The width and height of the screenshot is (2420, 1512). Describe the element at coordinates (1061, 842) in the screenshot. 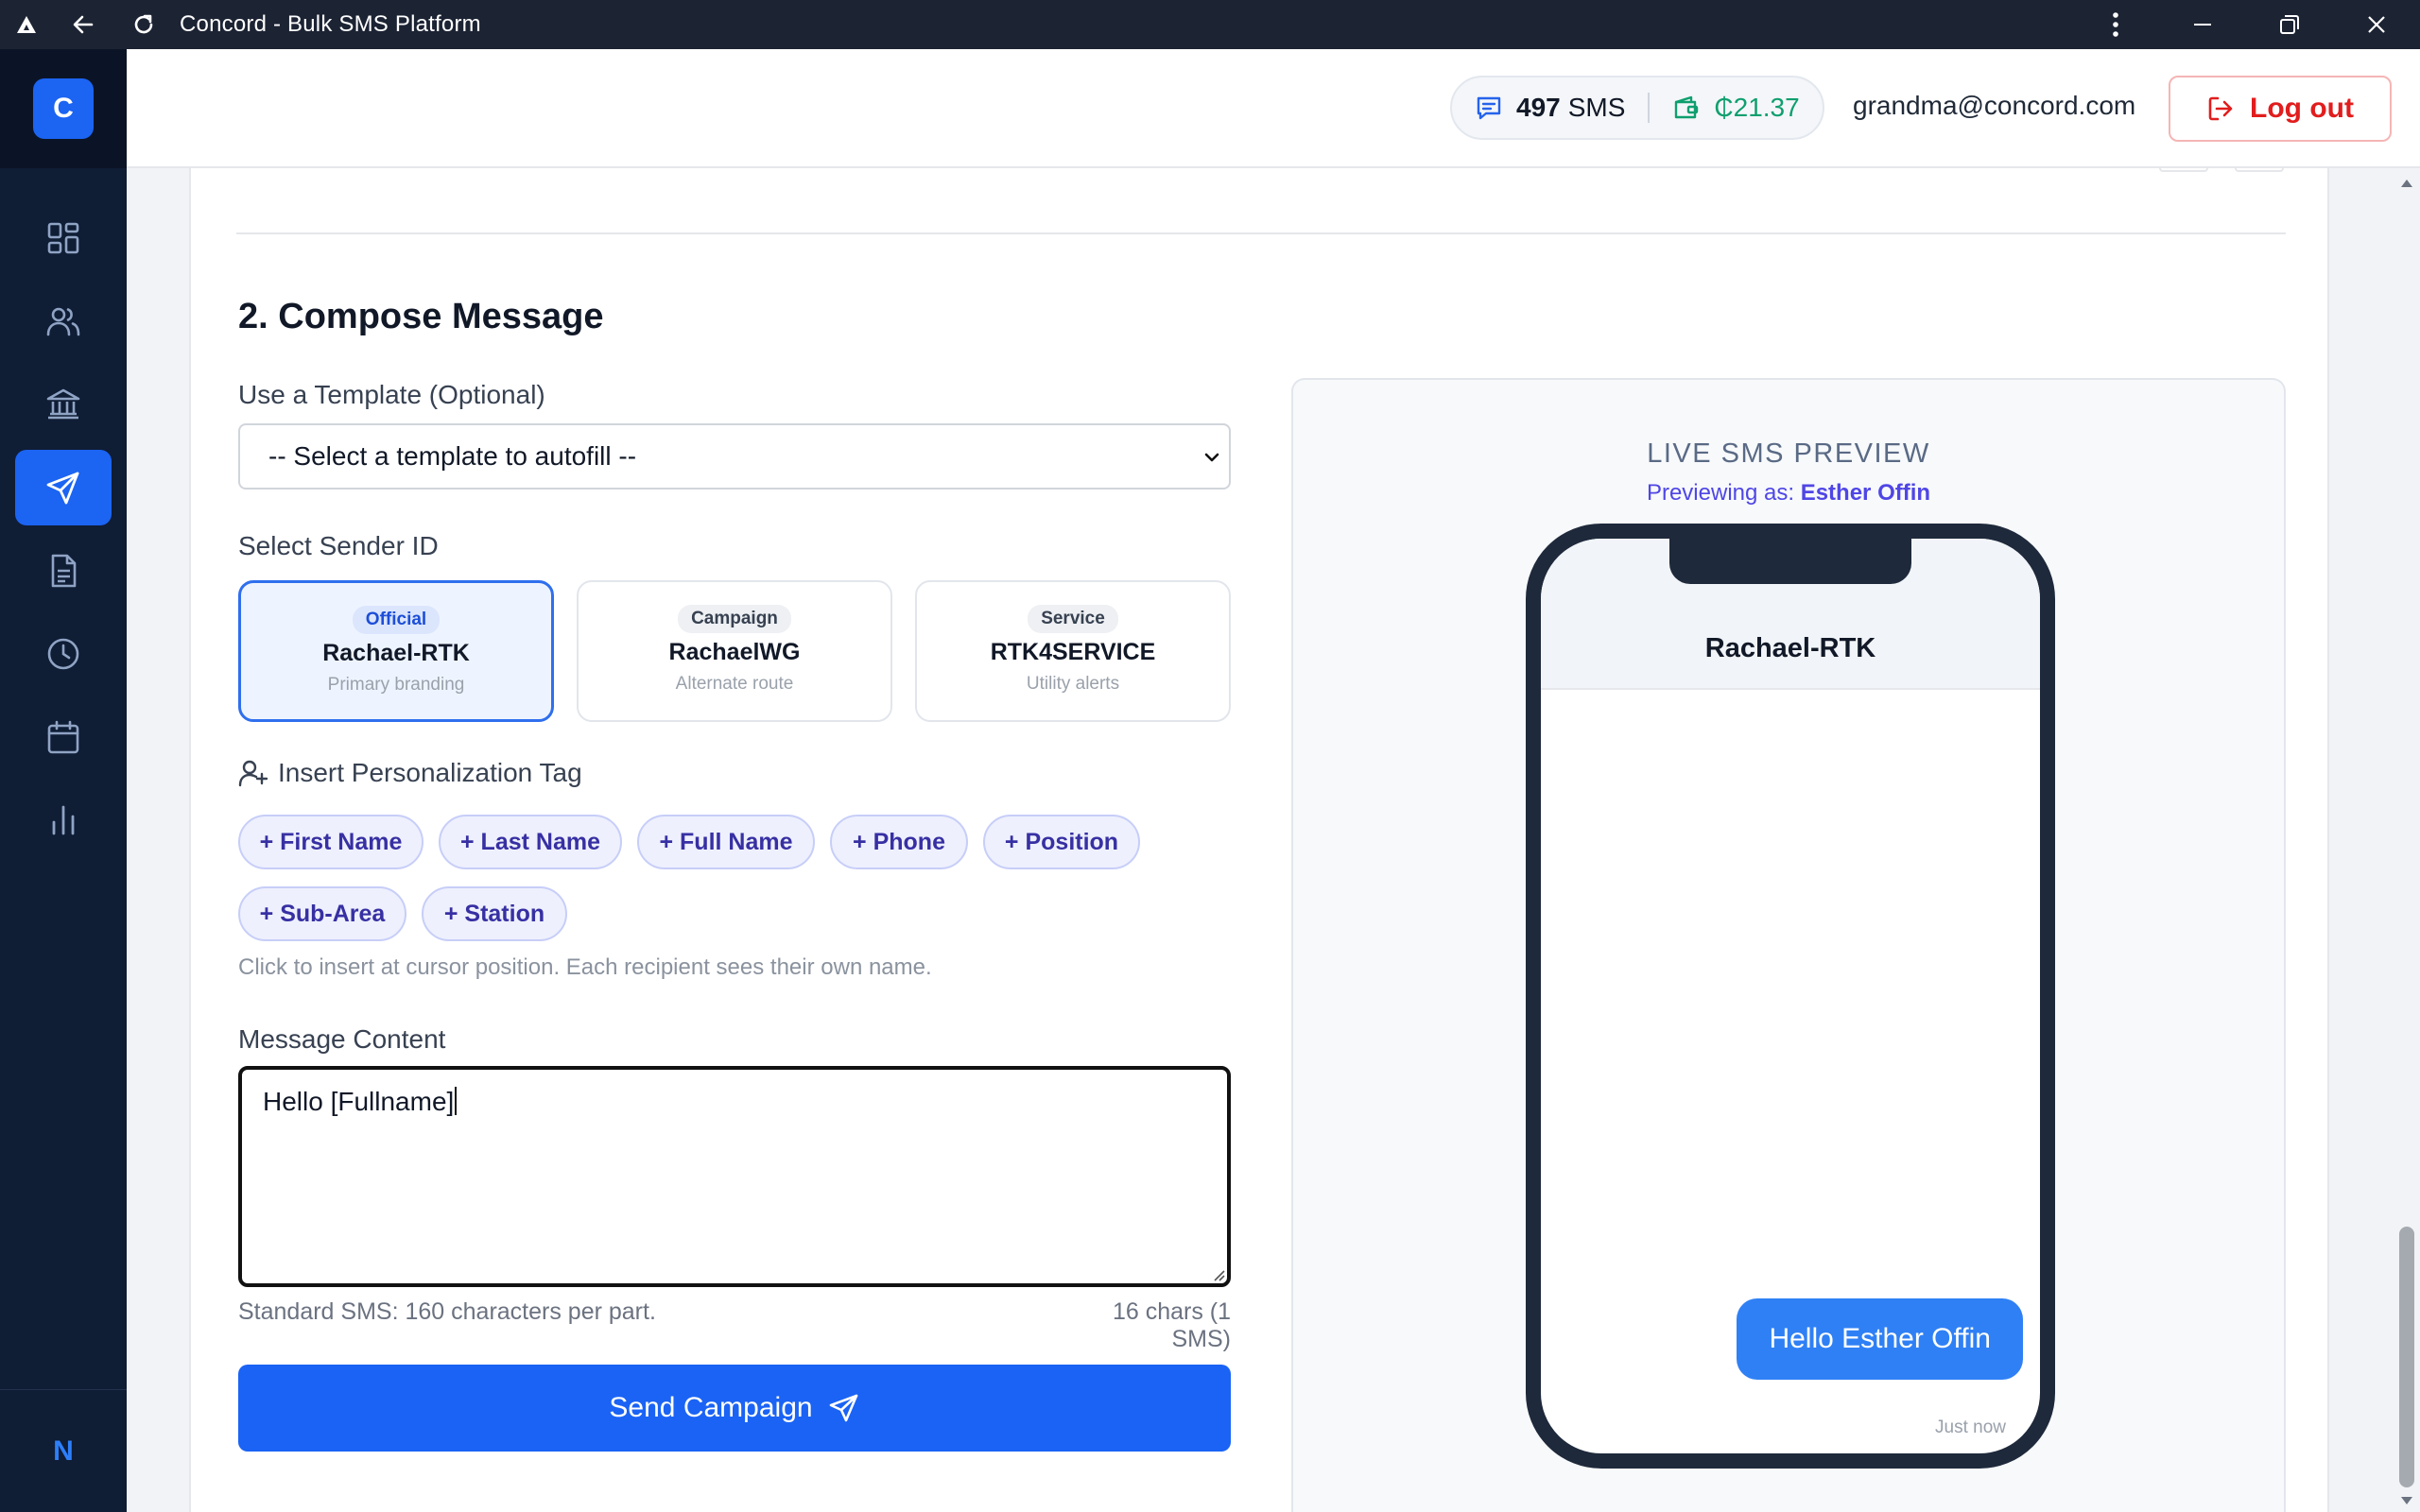

I see `tag-position: + Position` at that location.